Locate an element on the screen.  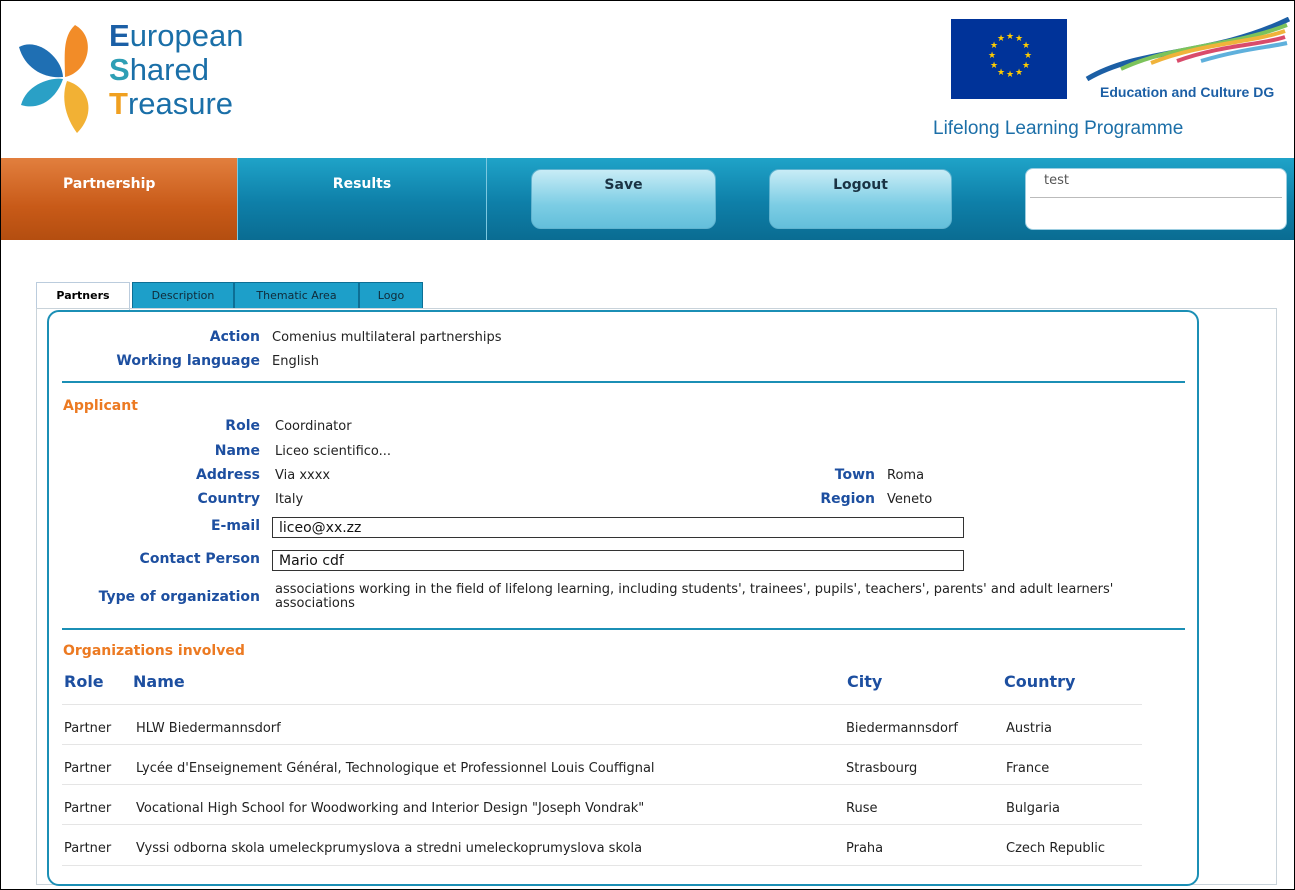
row-country: Bulgaria is located at coordinates (1033, 808).